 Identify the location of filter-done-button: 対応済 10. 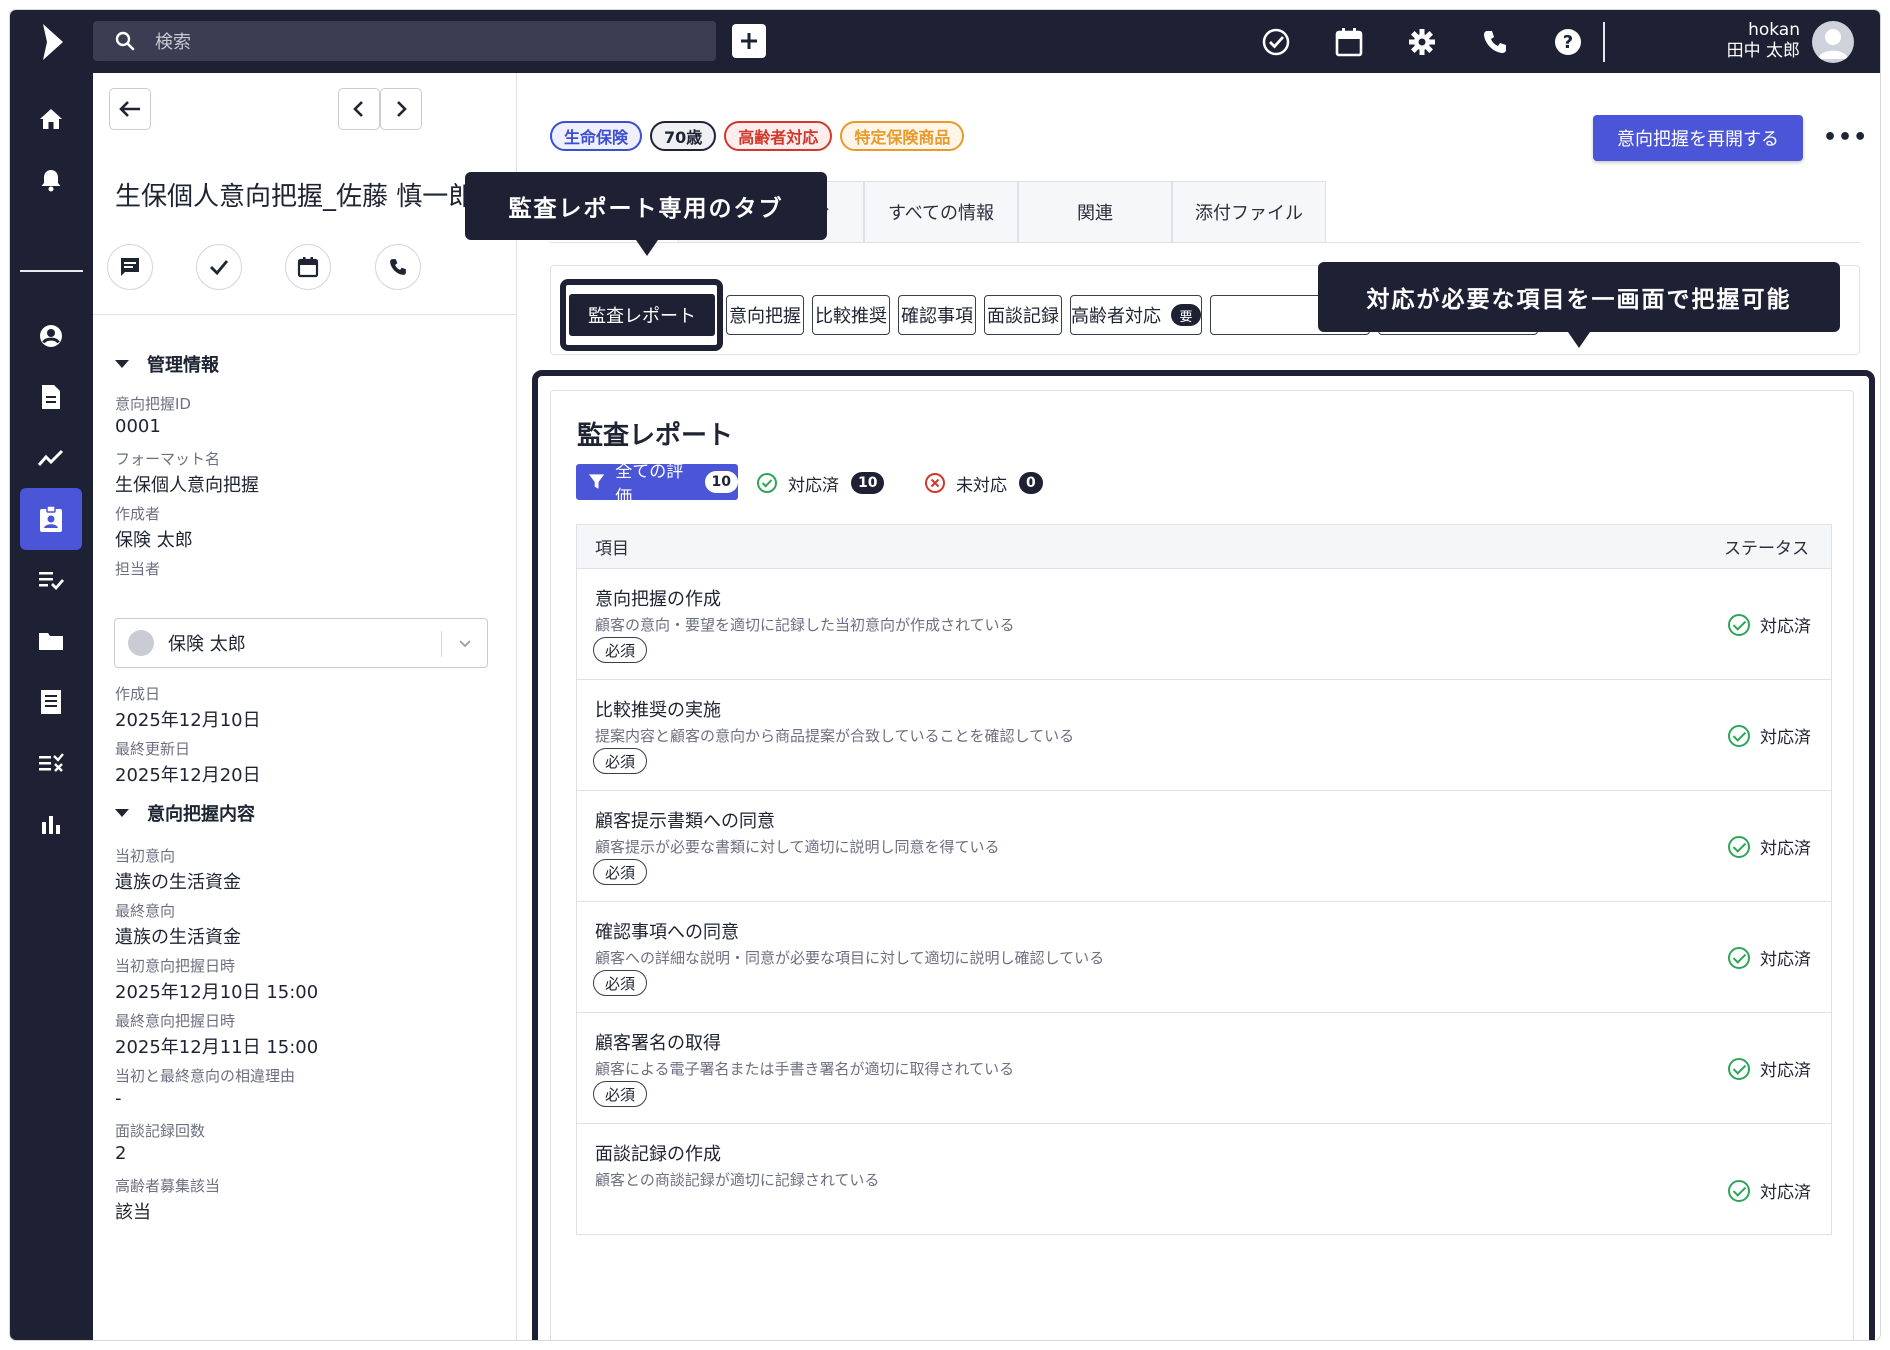
(820, 483).